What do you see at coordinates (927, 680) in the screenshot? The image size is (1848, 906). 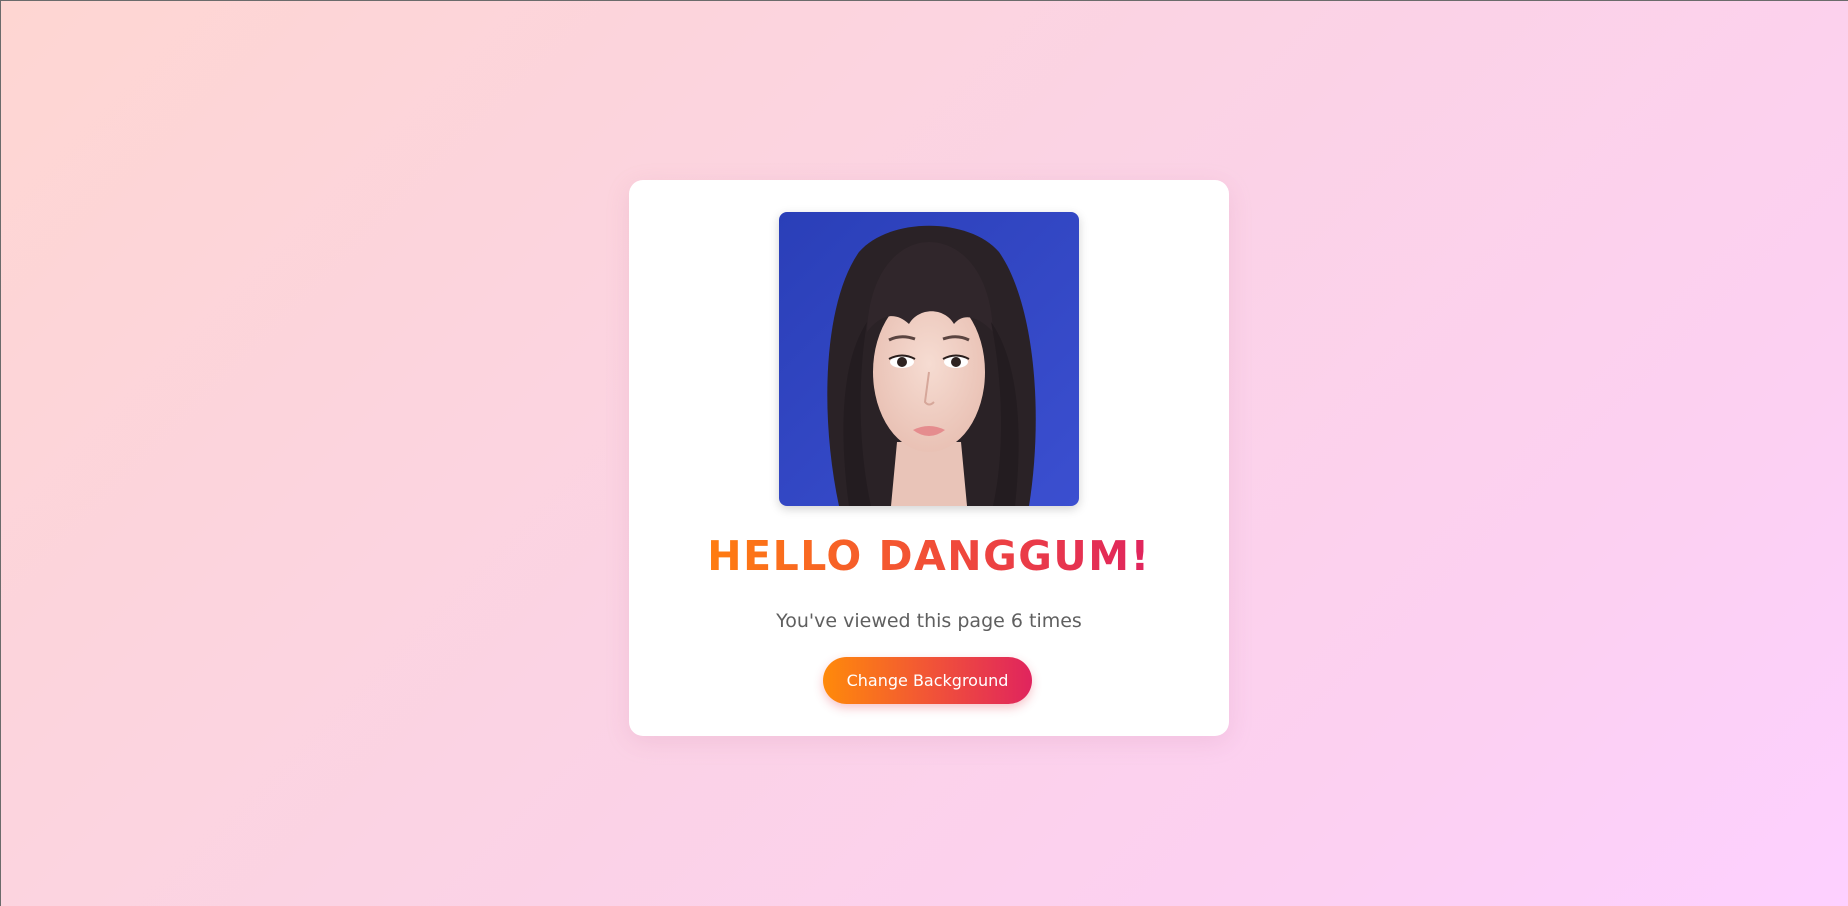 I see `change-background-button: Change Background` at bounding box center [927, 680].